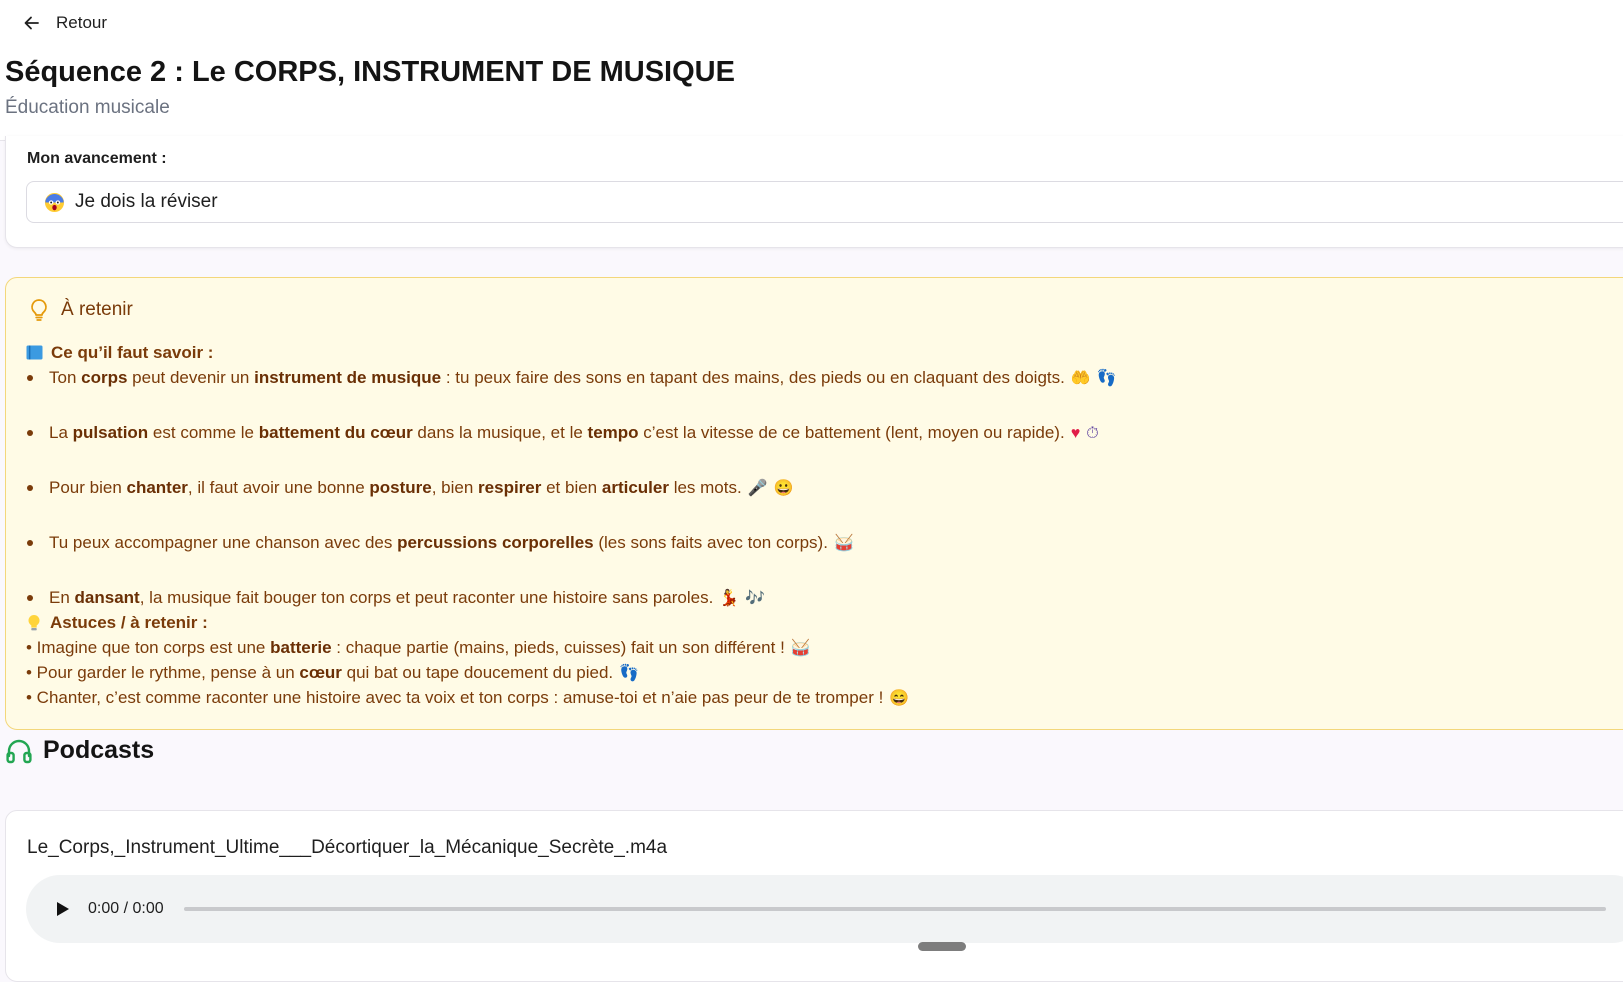 This screenshot has height=982, width=1623. Describe the element at coordinates (816, 622) in the screenshot. I see `section-astuces-heading: Astuces / à retenir :` at that location.